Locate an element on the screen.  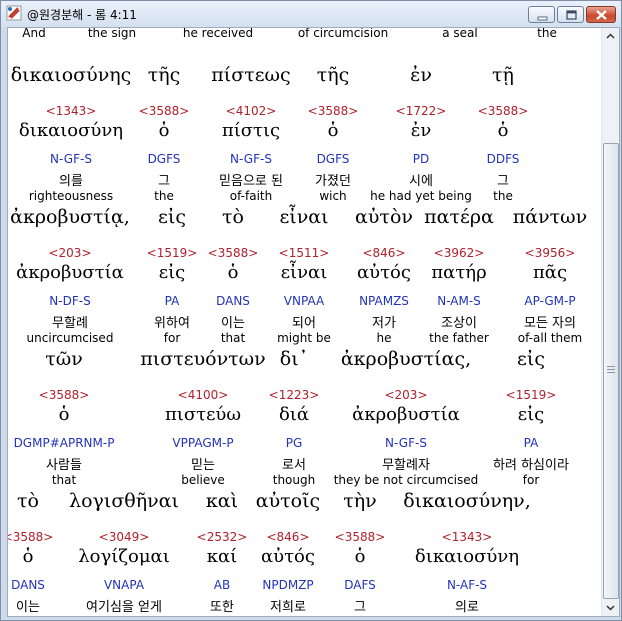
vertical-scrollbar is located at coordinates (610, 322).